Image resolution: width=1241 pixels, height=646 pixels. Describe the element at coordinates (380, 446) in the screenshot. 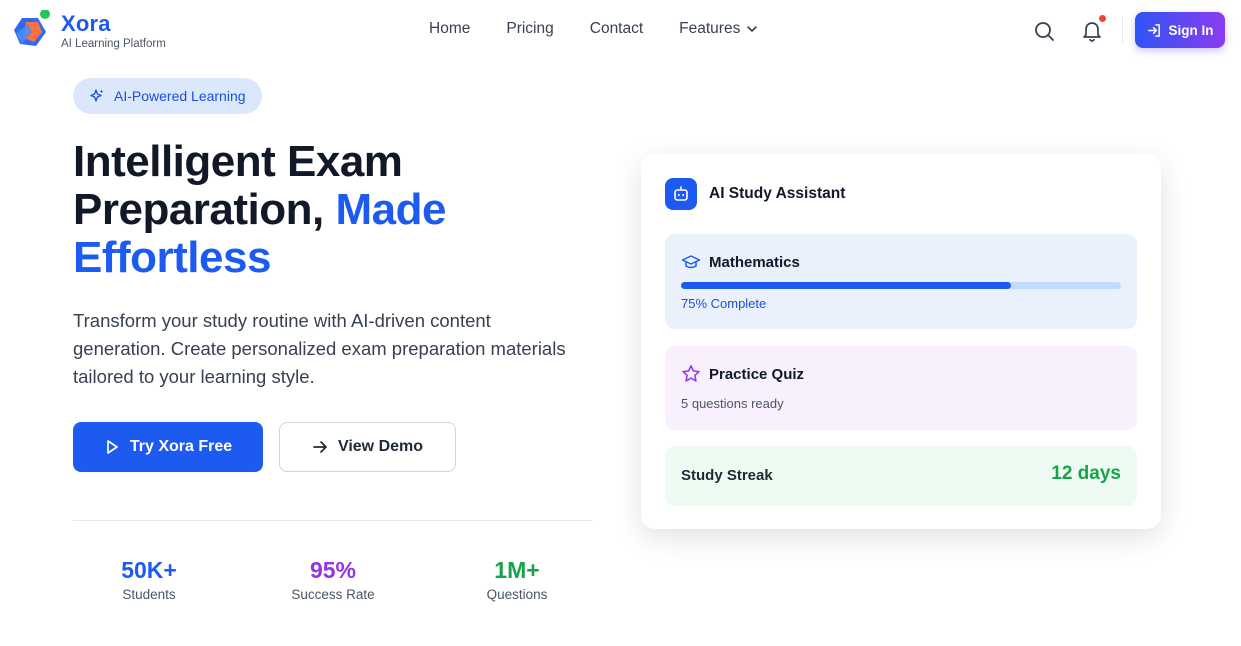

I see `view-demo-label: View Demo` at that location.